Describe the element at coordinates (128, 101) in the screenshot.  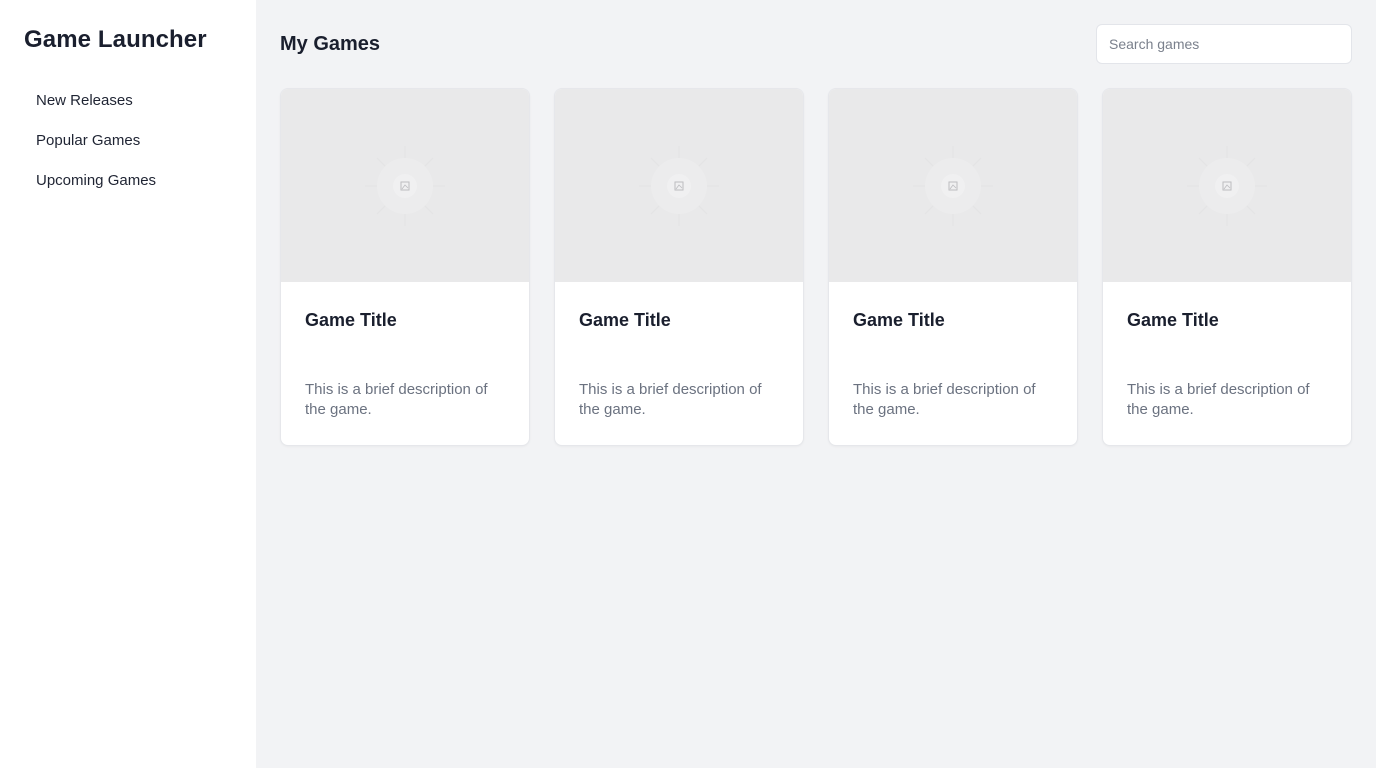
I see `sidebar-item-new-releases: New Releases` at that location.